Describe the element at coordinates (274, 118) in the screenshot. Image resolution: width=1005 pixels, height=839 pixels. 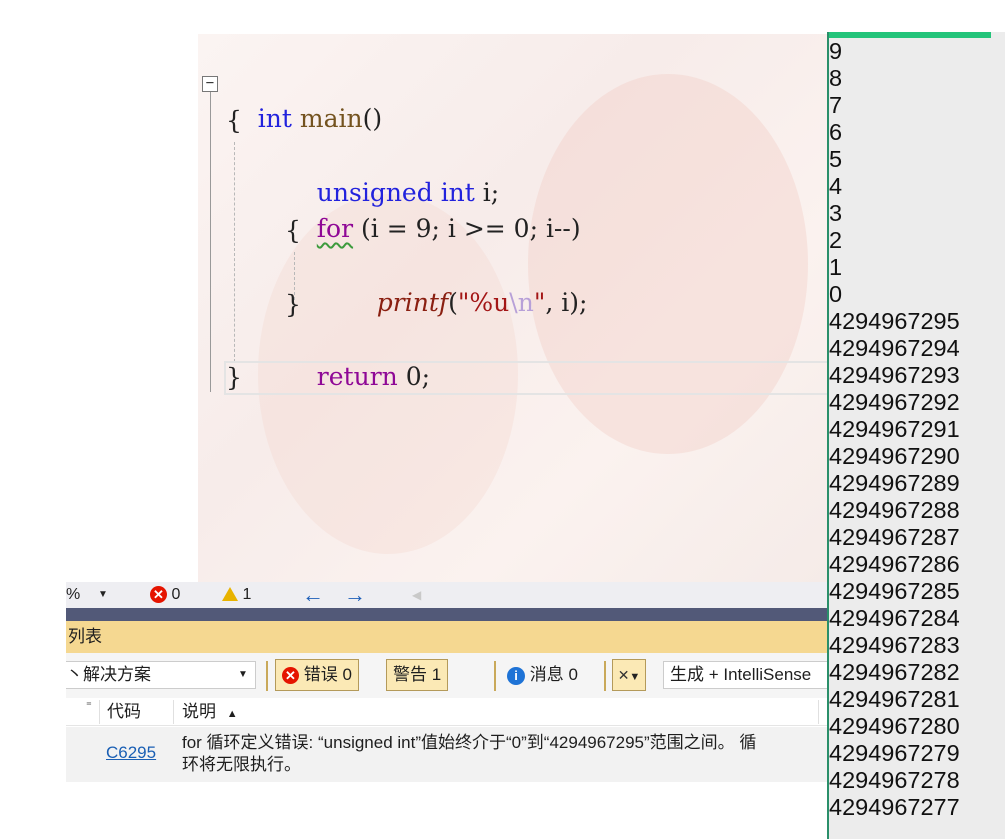
I see `keyword: int` at that location.